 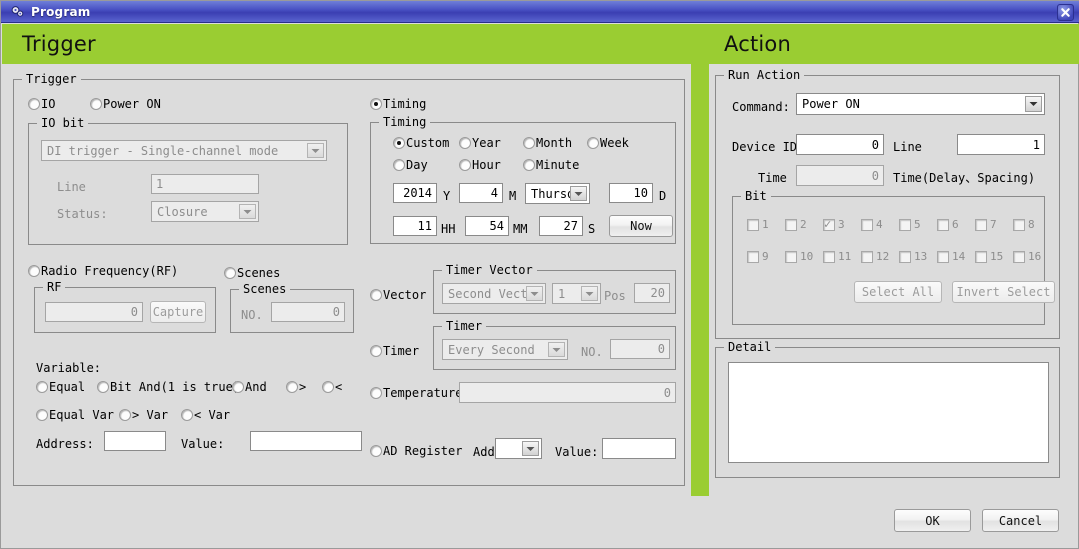 What do you see at coordinates (505, 349) in the screenshot?
I see `timer-interval-combo: Every Second` at bounding box center [505, 349].